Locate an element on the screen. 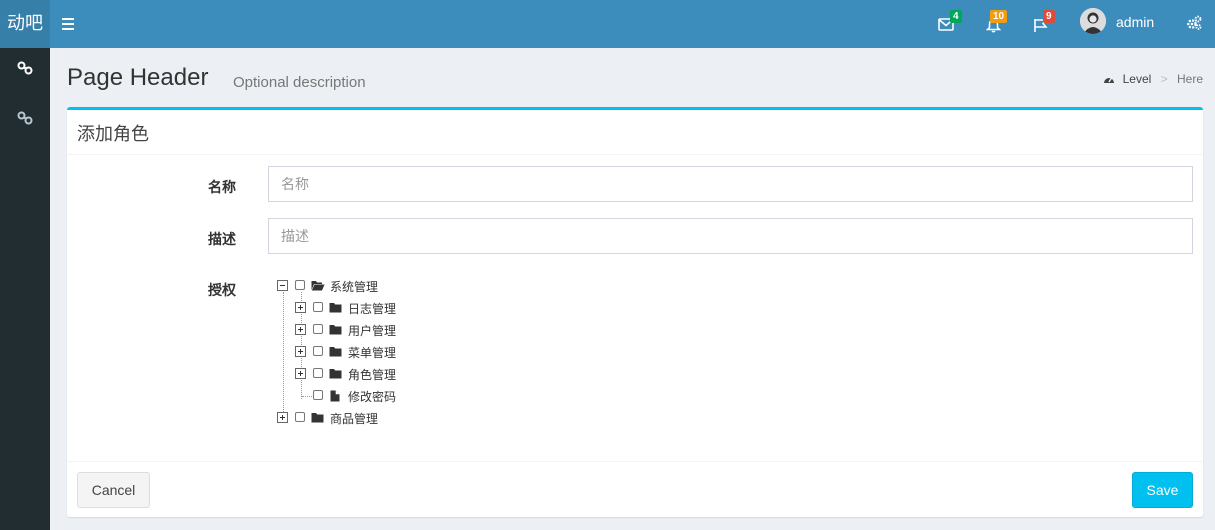  description-label: 描述 is located at coordinates (222, 239).